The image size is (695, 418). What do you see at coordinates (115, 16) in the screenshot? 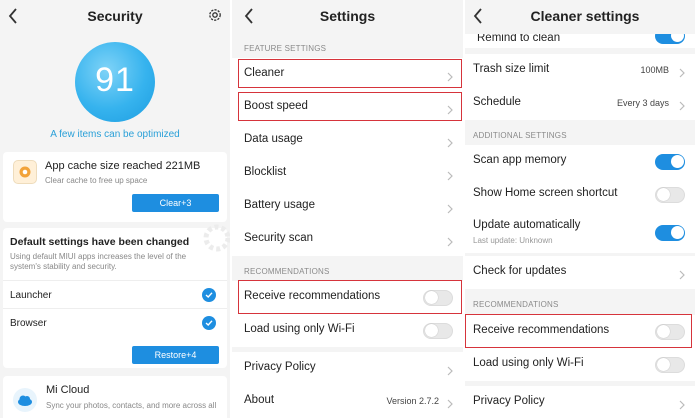
I see `page-title: Security` at bounding box center [115, 16].